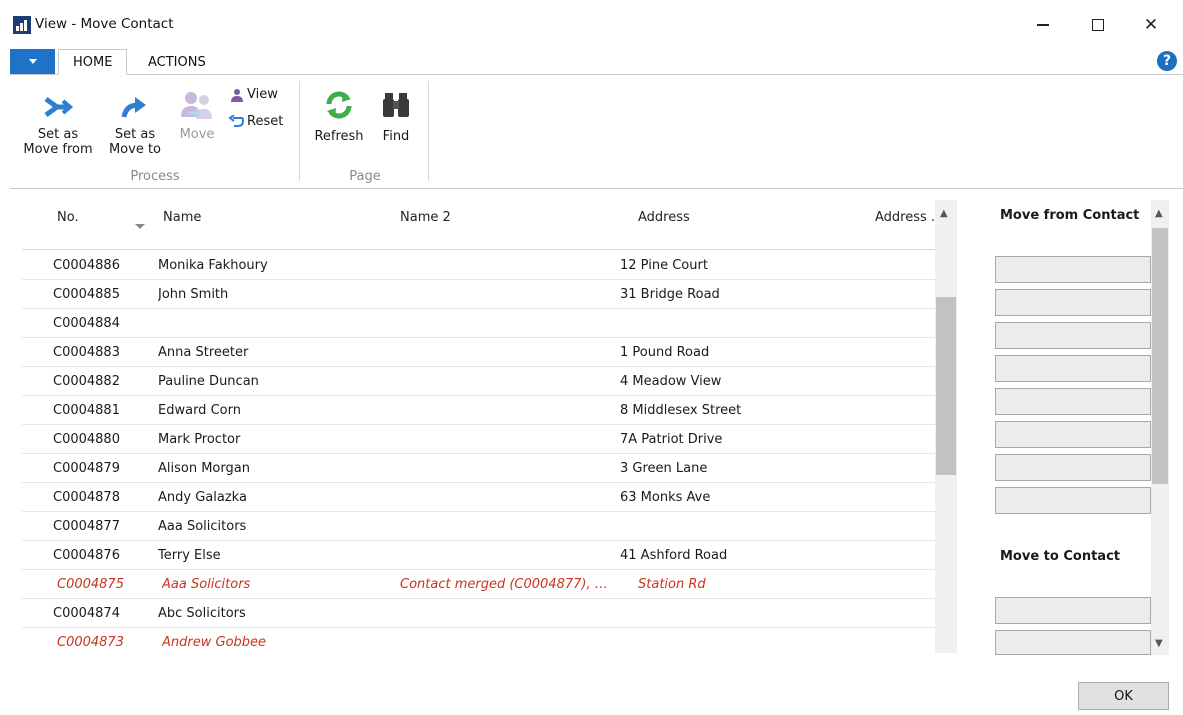  What do you see at coordinates (208, 381) in the screenshot?
I see `cell-name: Pauline Duncan` at bounding box center [208, 381].